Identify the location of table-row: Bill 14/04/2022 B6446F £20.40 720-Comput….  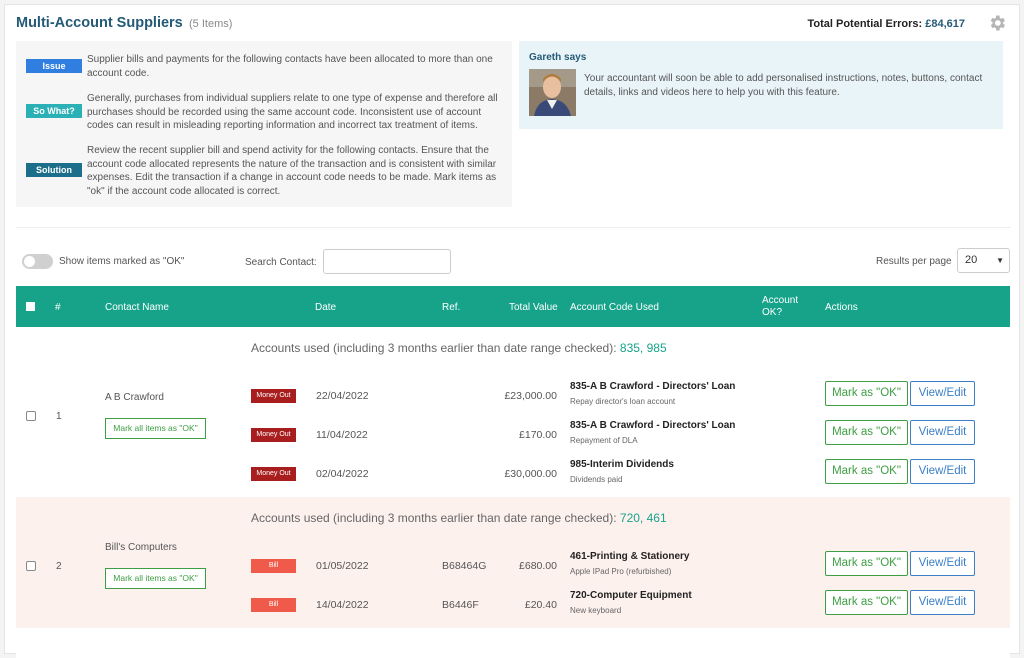
(513, 607).